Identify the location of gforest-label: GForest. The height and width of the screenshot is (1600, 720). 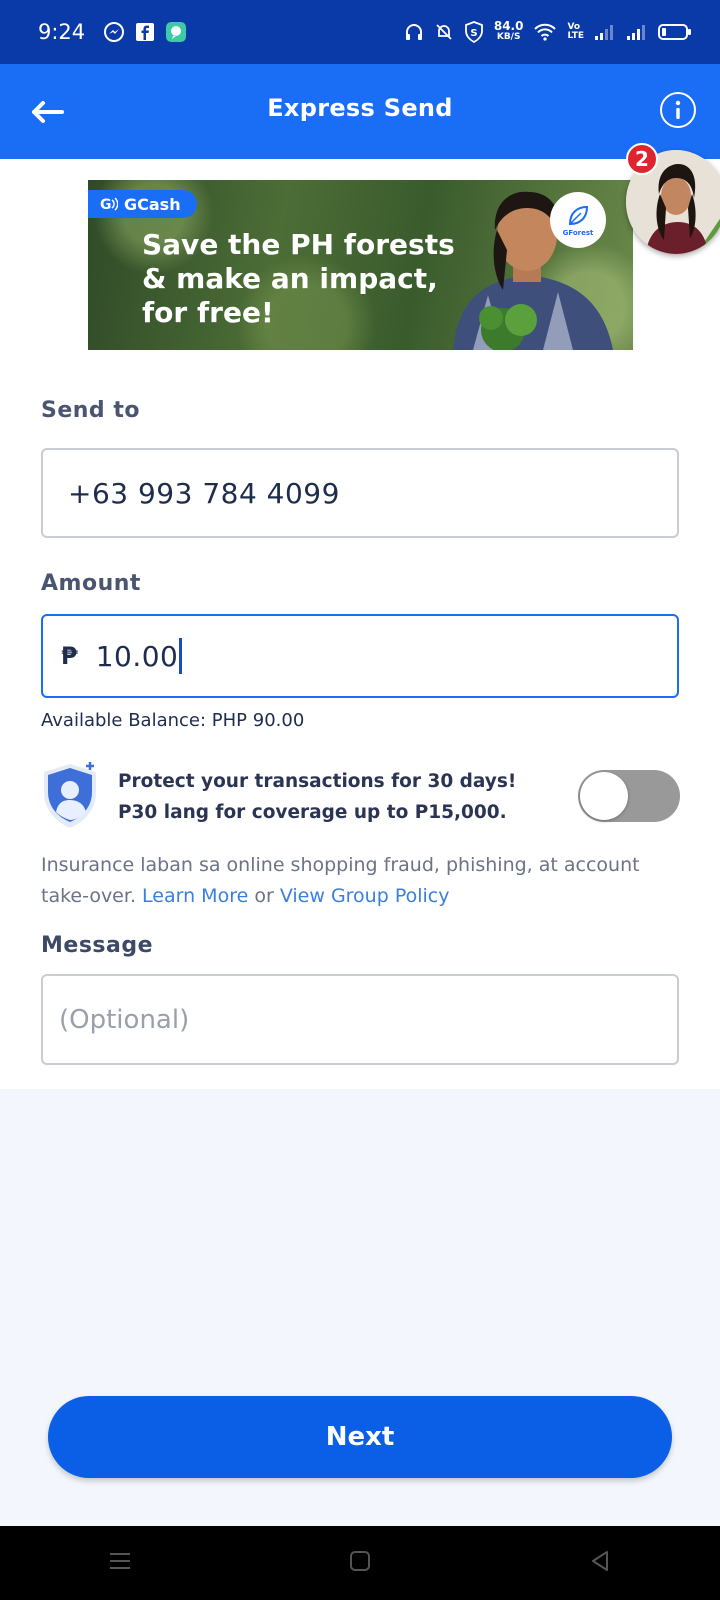
(578, 233).